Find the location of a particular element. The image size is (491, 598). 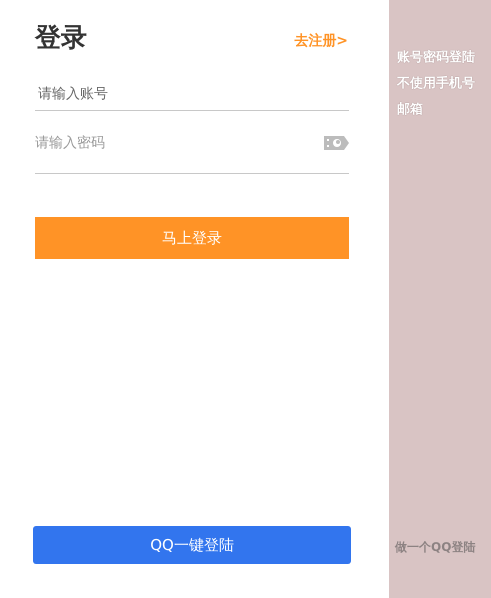

register-link: 去注册> is located at coordinates (321, 41).